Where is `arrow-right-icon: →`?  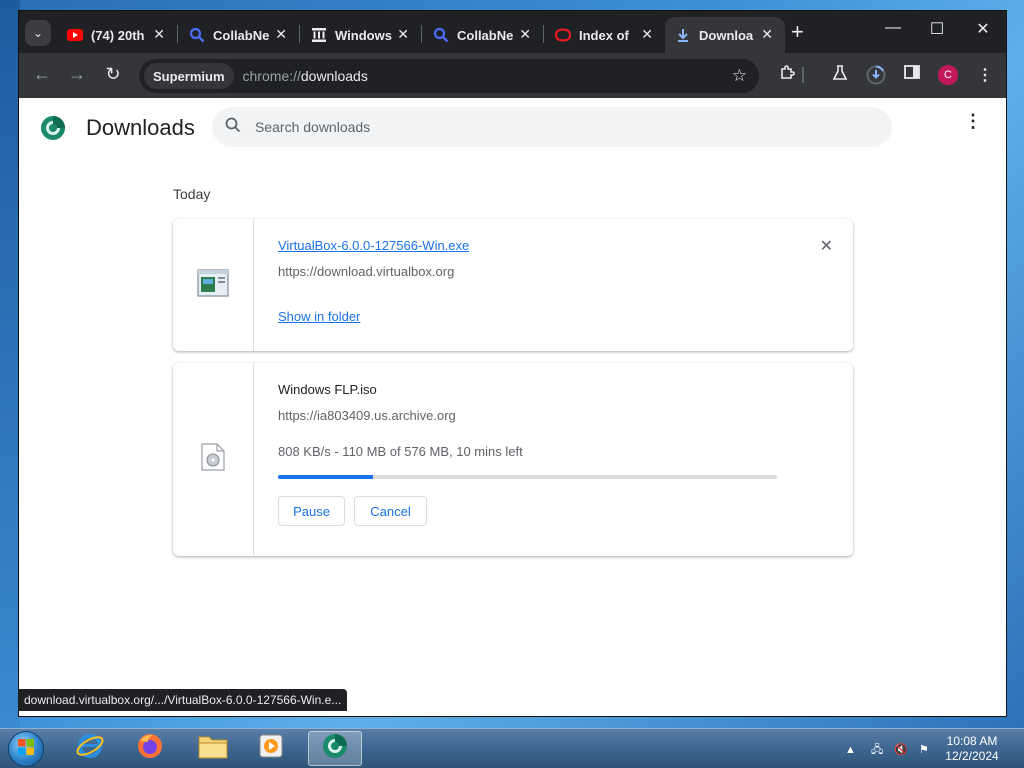
arrow-right-icon: → is located at coordinates (77, 74).